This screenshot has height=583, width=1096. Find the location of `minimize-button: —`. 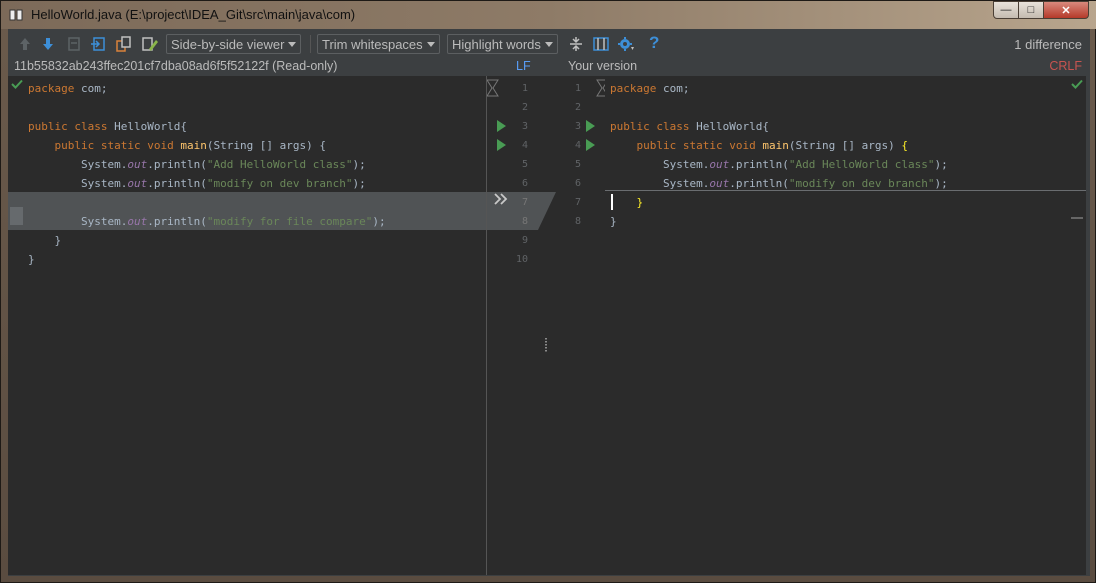

minimize-button: — is located at coordinates (1006, 10).